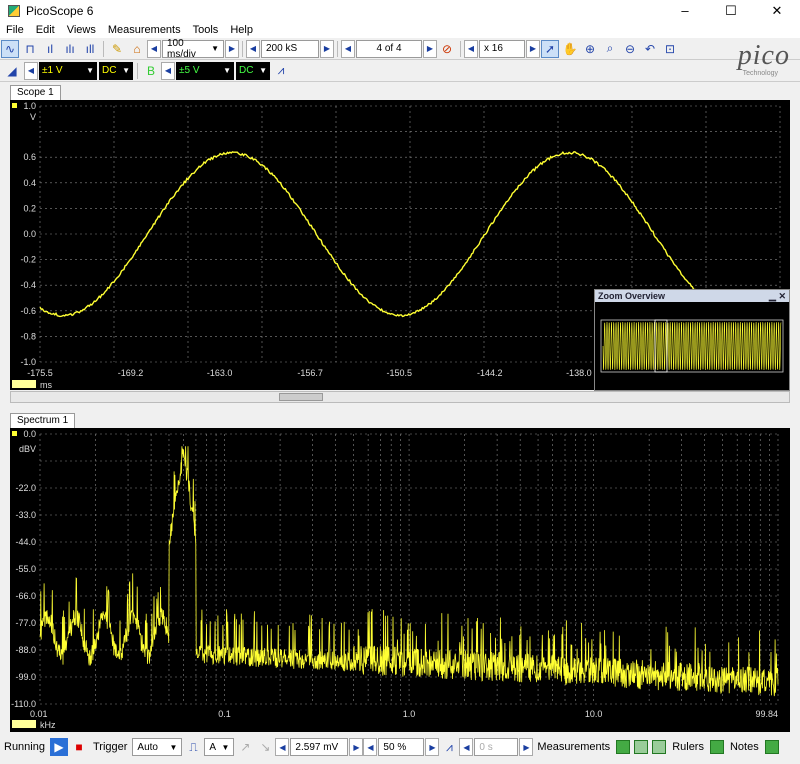 The image size is (800, 764). What do you see at coordinates (777, 11) in the screenshot?
I see `close-button: ✕` at bounding box center [777, 11].